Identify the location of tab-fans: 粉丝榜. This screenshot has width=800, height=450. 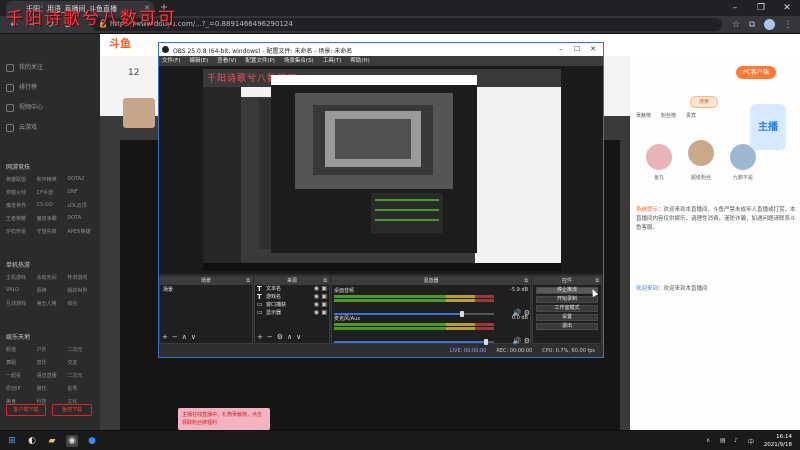
(668, 115).